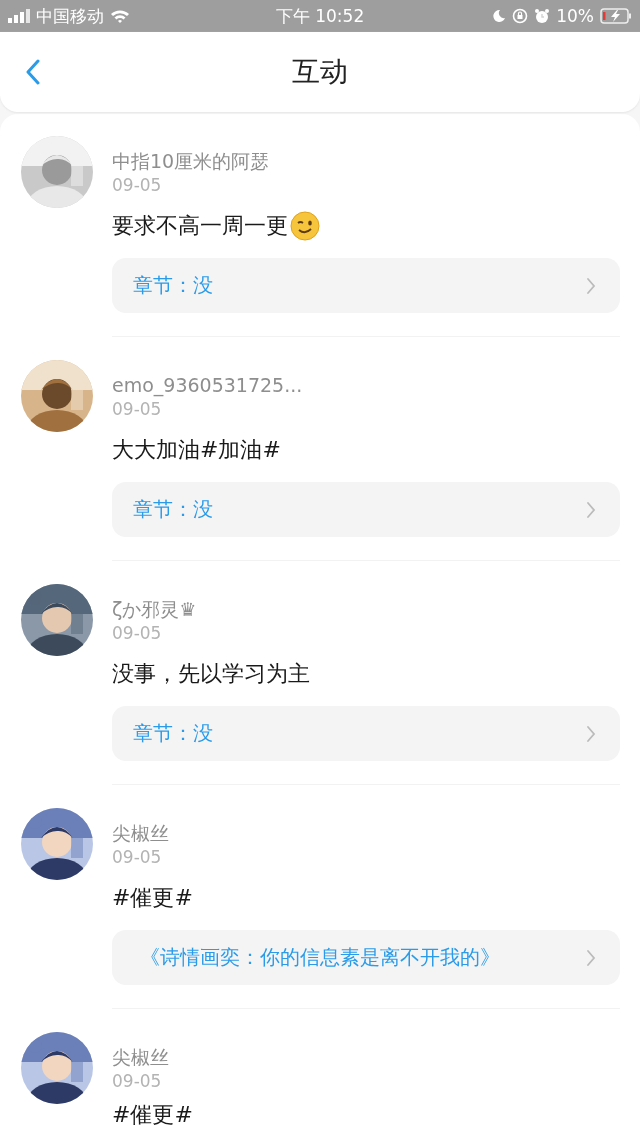 The height and width of the screenshot is (1138, 640). What do you see at coordinates (191, 161) in the screenshot?
I see `user-name: 中指10厘米的阿瑟` at bounding box center [191, 161].